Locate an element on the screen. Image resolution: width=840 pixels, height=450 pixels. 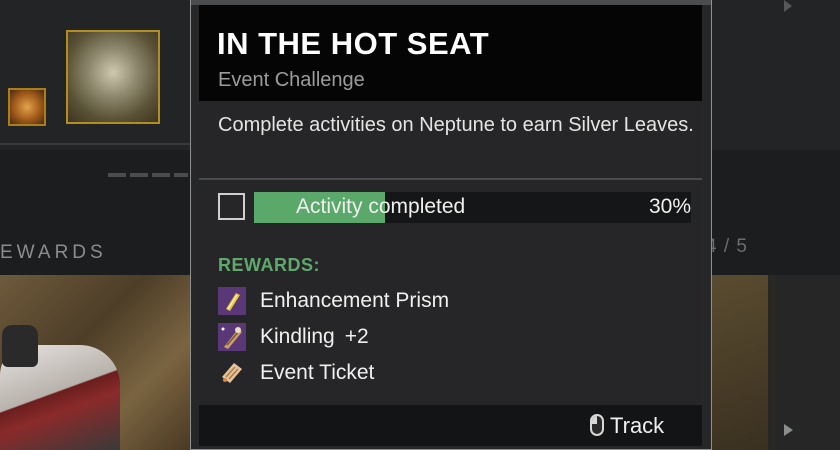
tooltip-header: IN THE HOT SEAT Event Challenge is located at coordinates (450, 53).